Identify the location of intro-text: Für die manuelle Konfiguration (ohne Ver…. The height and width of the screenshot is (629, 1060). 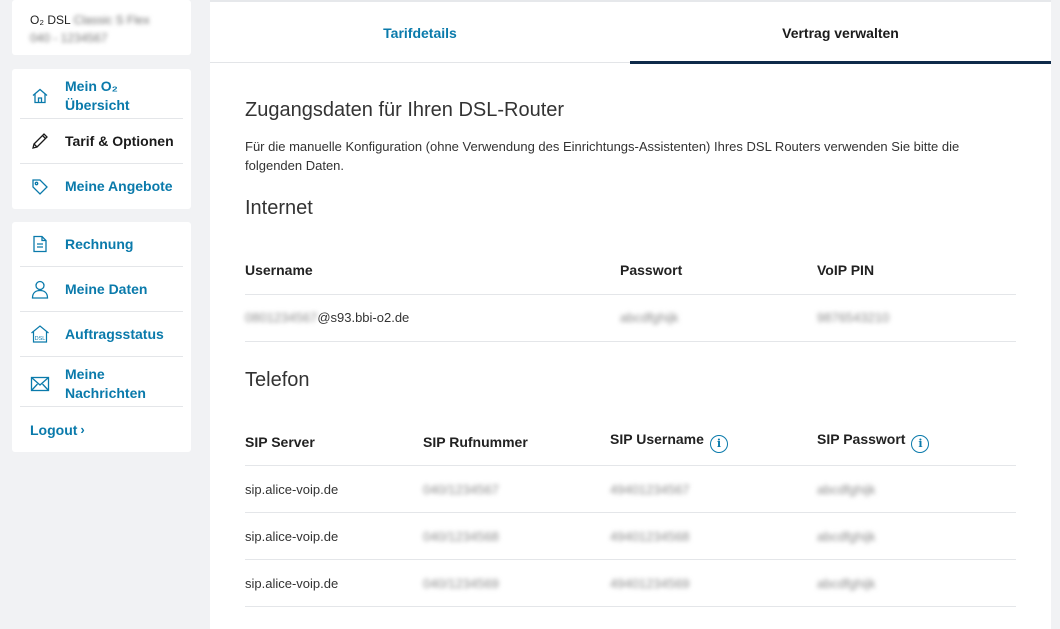
(602, 156).